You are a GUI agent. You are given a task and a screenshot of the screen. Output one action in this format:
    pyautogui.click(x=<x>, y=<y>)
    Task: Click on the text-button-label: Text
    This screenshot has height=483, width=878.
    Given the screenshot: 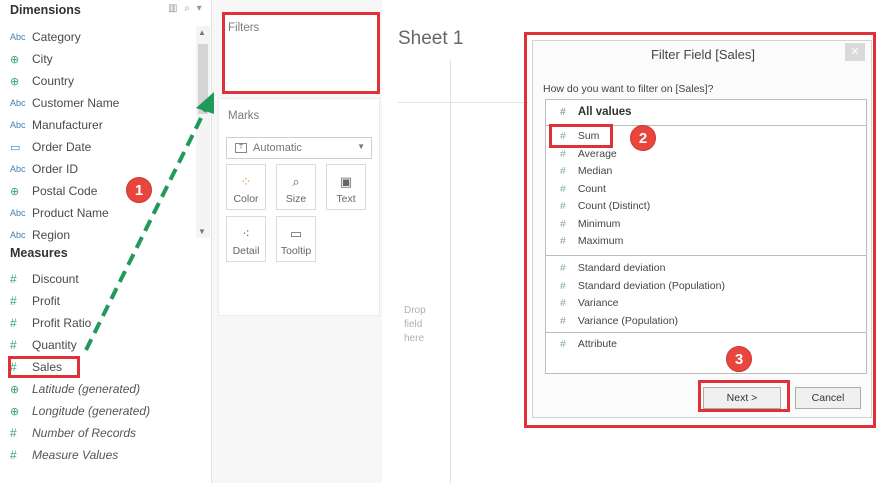 What is the action you would take?
    pyautogui.click(x=346, y=199)
    